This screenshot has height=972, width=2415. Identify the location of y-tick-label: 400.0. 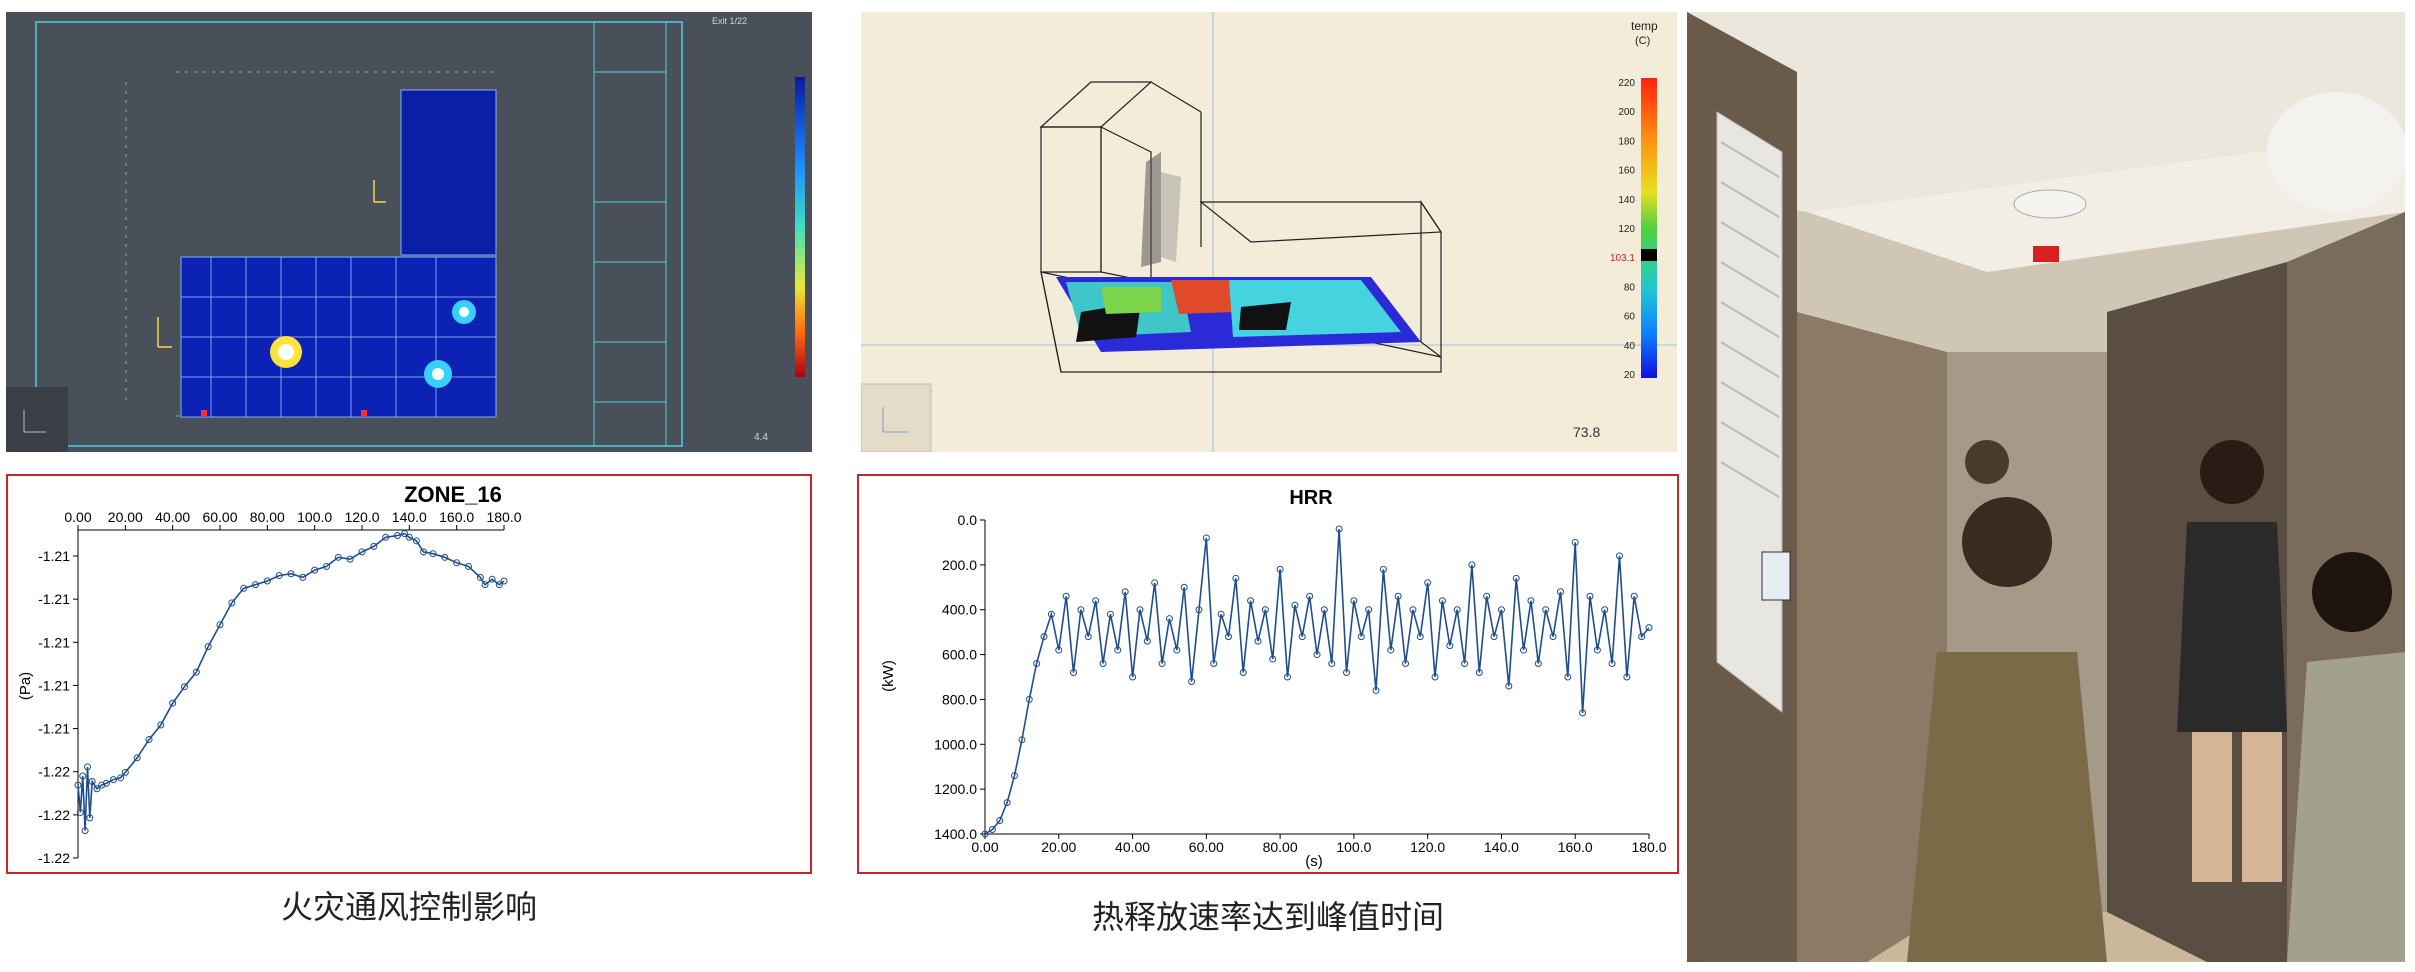
(959, 610).